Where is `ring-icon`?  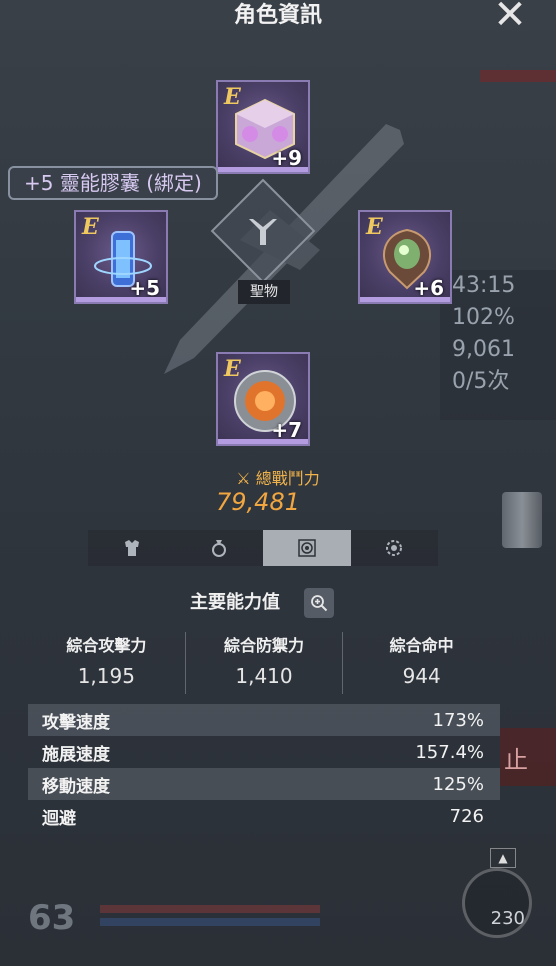 ring-icon is located at coordinates (219, 548).